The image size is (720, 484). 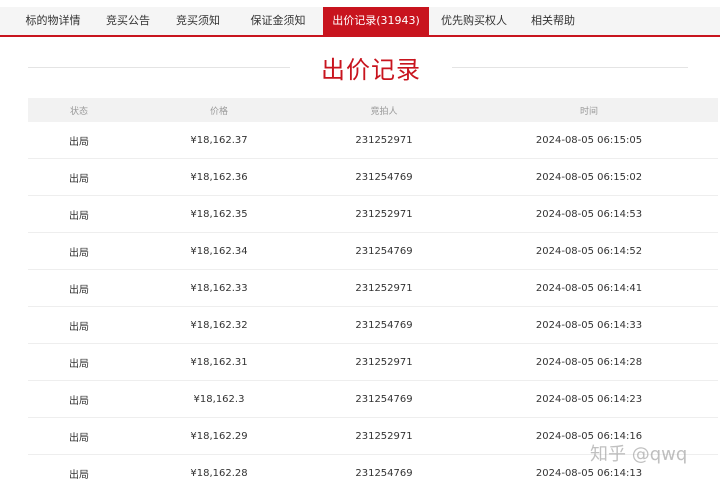 I want to click on tab-bid-records: 出价记录(31943), so click(x=376, y=21).